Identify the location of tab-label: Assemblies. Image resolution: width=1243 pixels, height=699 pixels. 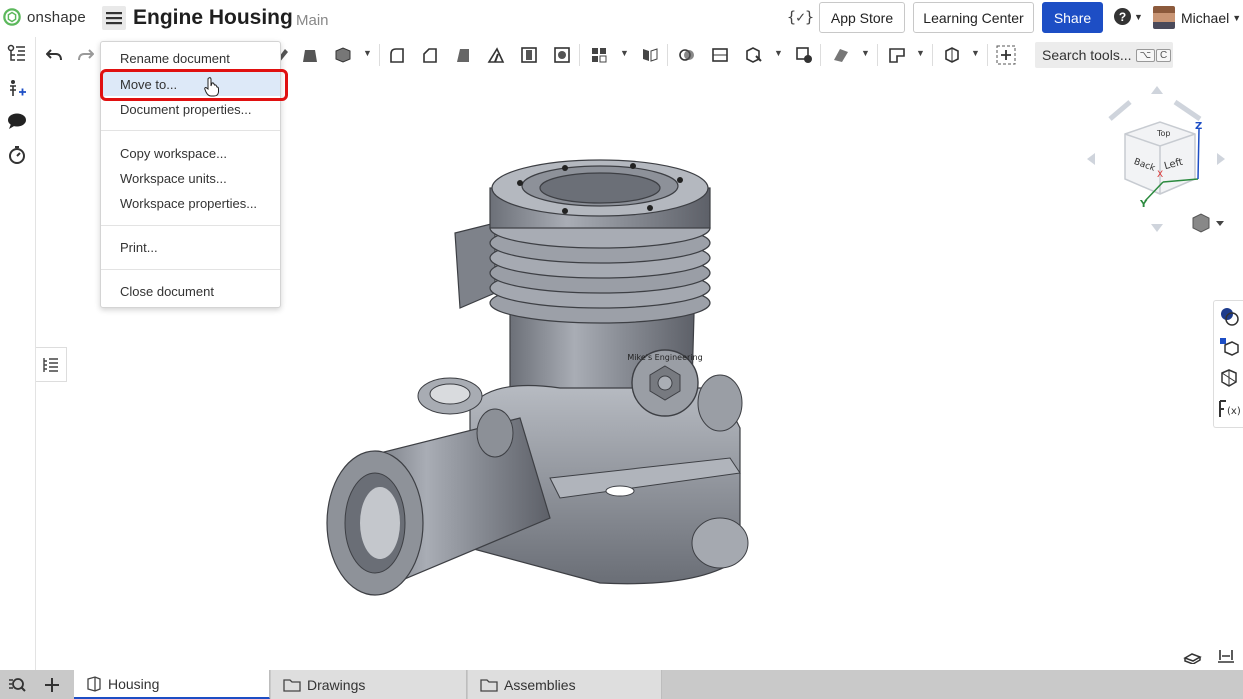
(540, 684).